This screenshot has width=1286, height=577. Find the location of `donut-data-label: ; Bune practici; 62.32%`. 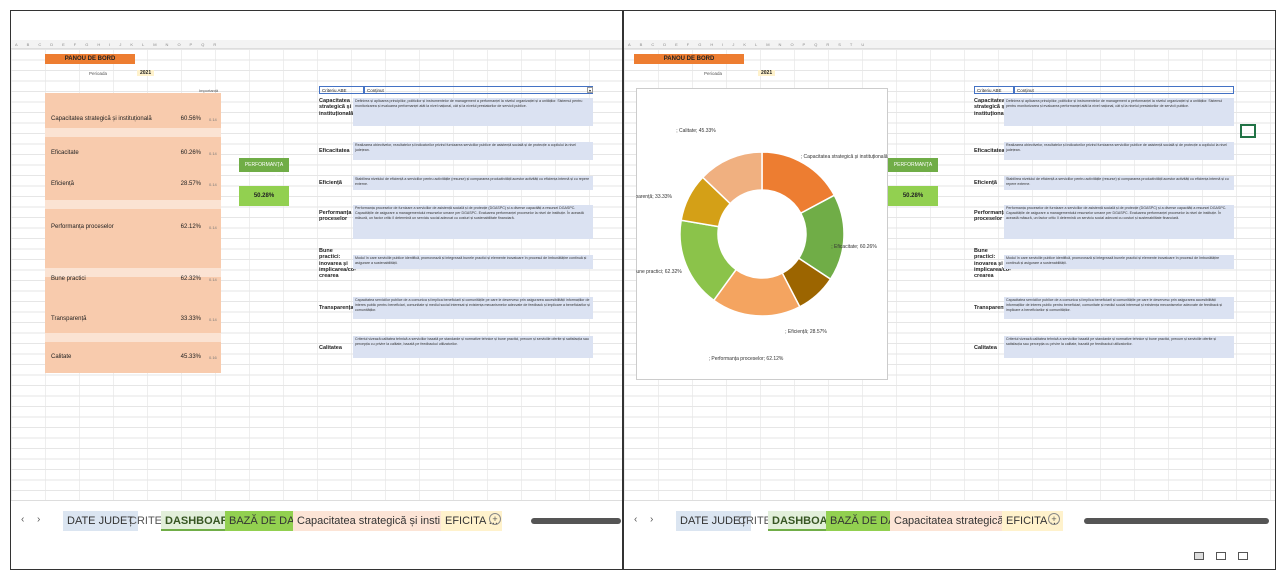

donut-data-label: ; Bune practici; 62.32% is located at coordinates (659, 272).